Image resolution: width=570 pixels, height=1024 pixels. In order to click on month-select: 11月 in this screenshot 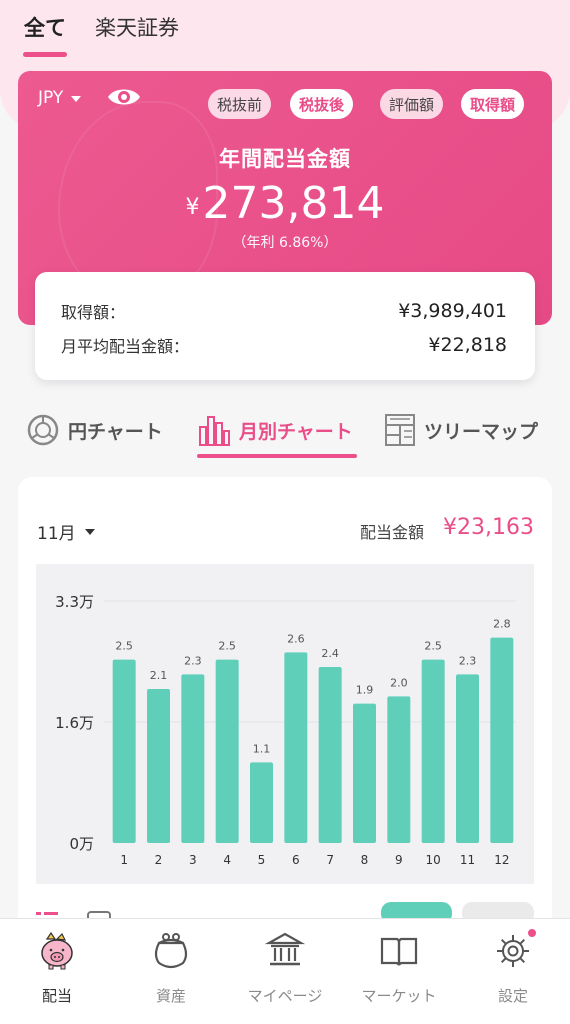, I will do `click(66, 531)`.